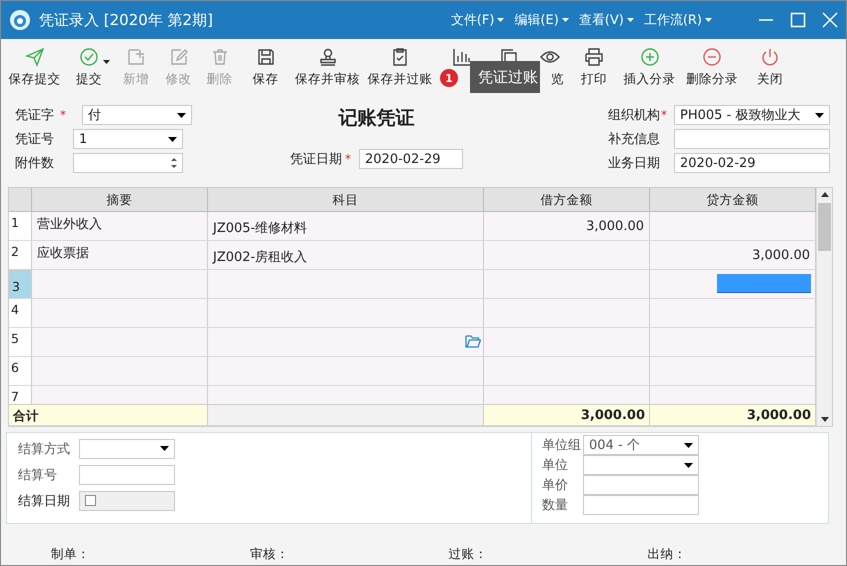  Describe the element at coordinates (20, 226) in the screenshot. I see `row-number: 1` at that location.